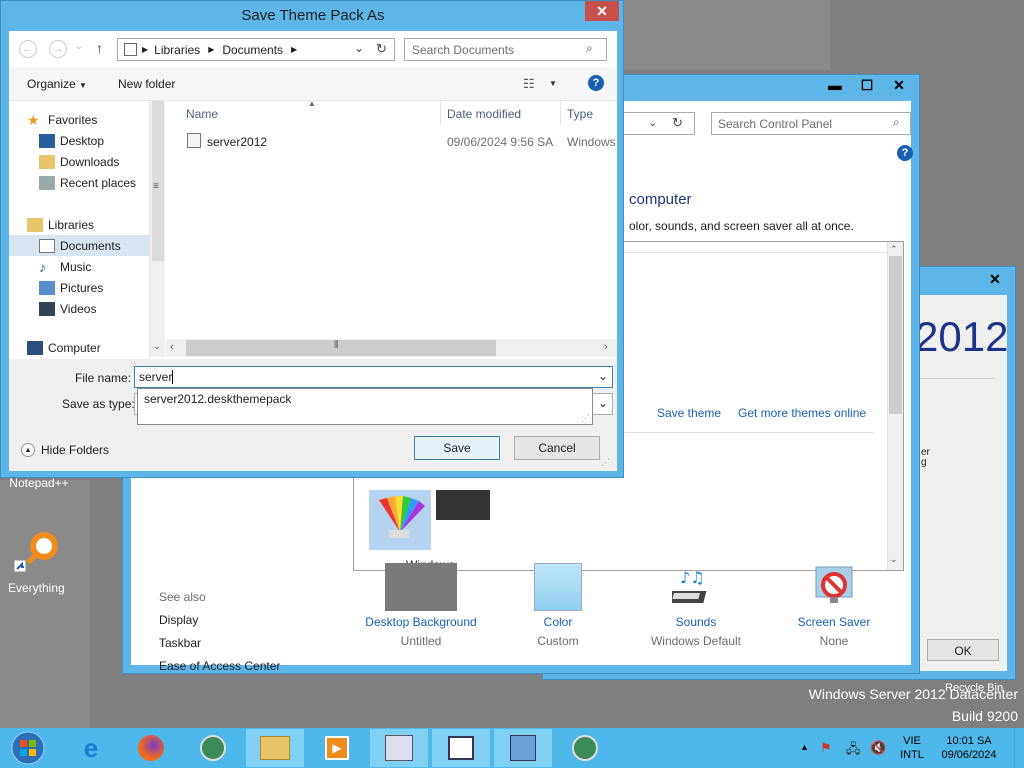 The height and width of the screenshot is (768, 1024). Describe the element at coordinates (835, 85) in the screenshot. I see `minimize-button: ▬` at that location.